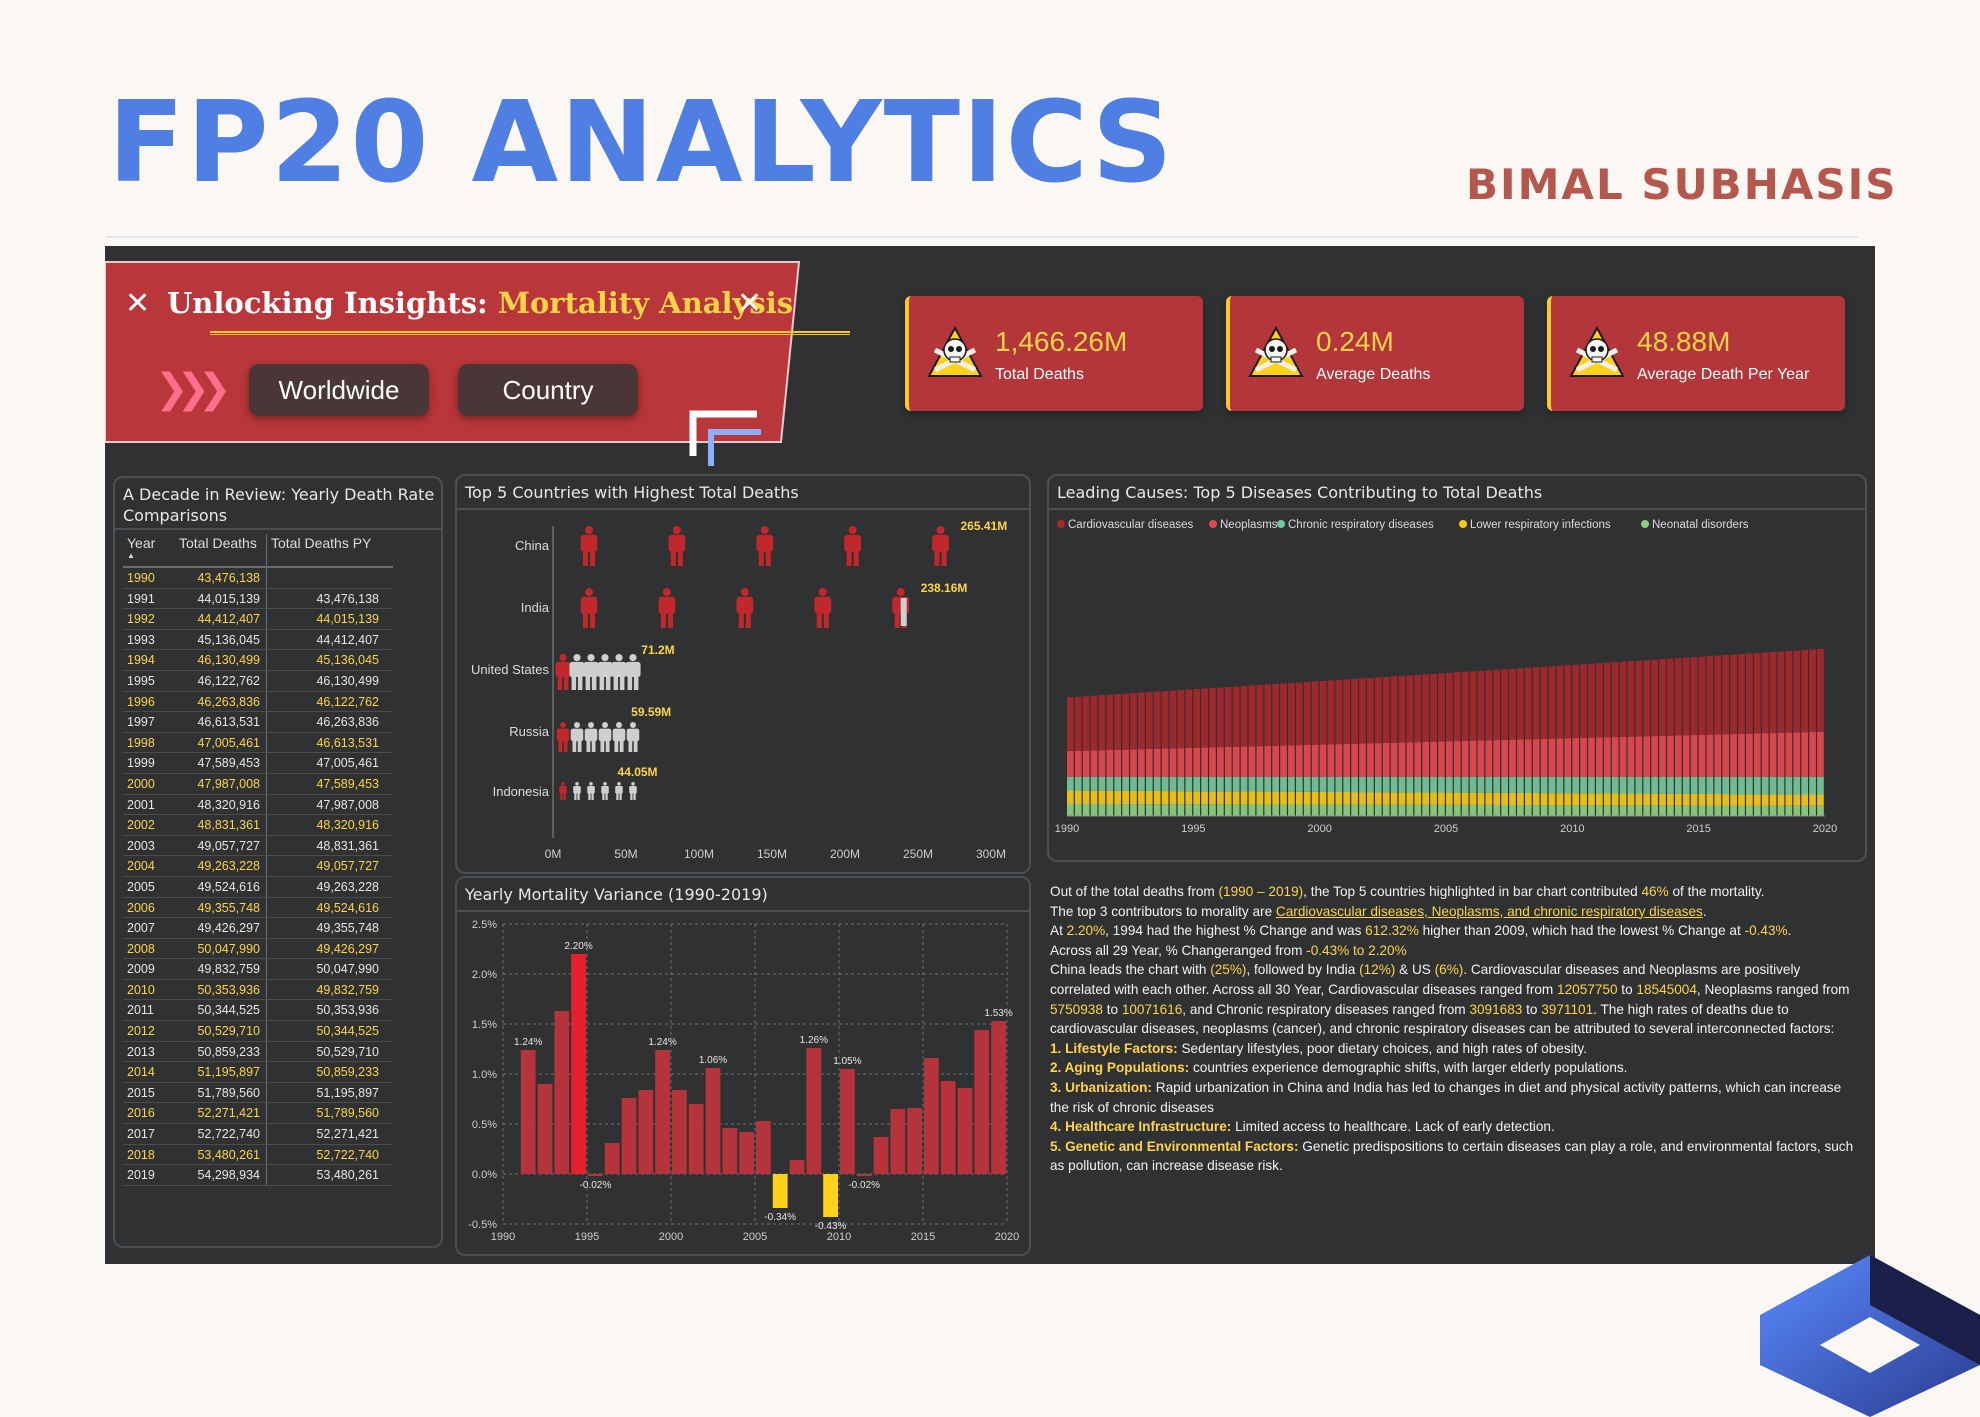 The image size is (1980, 1417). What do you see at coordinates (258, 578) in the screenshot?
I see `table-row: 1990 43,476,138` at bounding box center [258, 578].